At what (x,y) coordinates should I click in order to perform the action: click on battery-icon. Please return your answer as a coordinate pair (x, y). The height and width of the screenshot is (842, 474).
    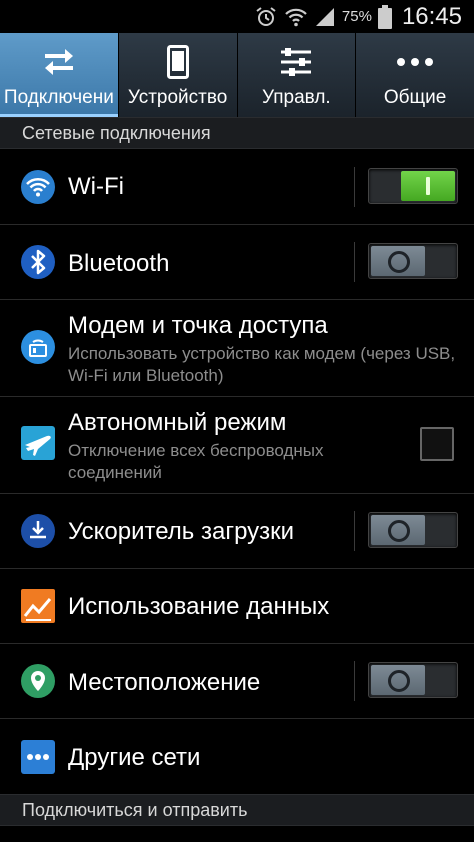
    Looking at the image, I should click on (384, 16).